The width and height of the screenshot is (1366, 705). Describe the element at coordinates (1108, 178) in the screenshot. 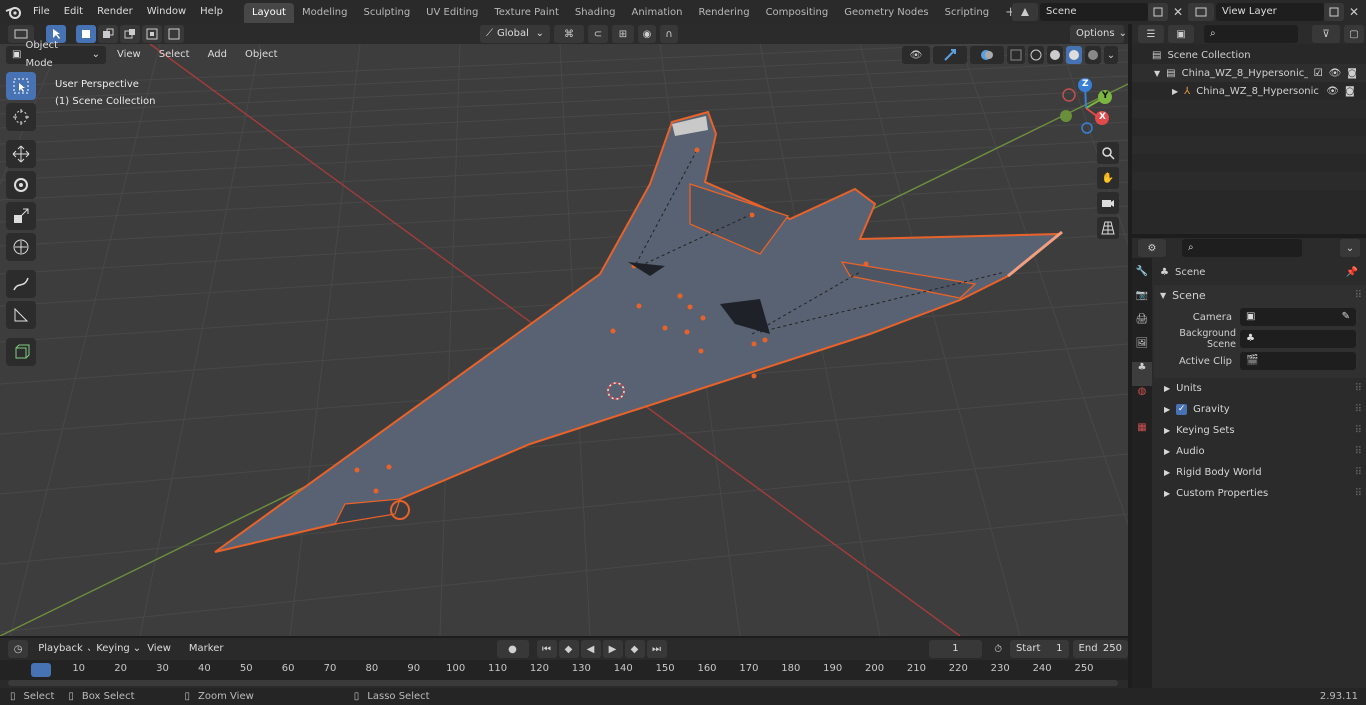

I see `pan-hand-icon: ✋` at that location.